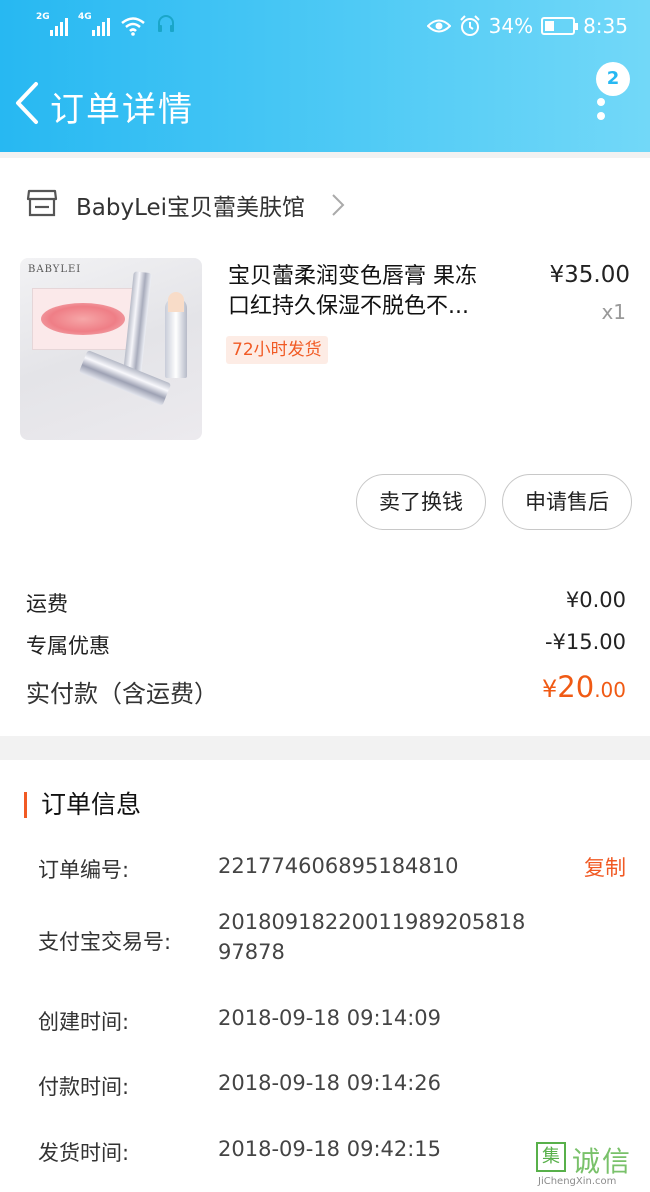 The image size is (650, 1192). What do you see at coordinates (326, 603) in the screenshot?
I see `freight-row: 运费 ¥0.00` at bounding box center [326, 603].